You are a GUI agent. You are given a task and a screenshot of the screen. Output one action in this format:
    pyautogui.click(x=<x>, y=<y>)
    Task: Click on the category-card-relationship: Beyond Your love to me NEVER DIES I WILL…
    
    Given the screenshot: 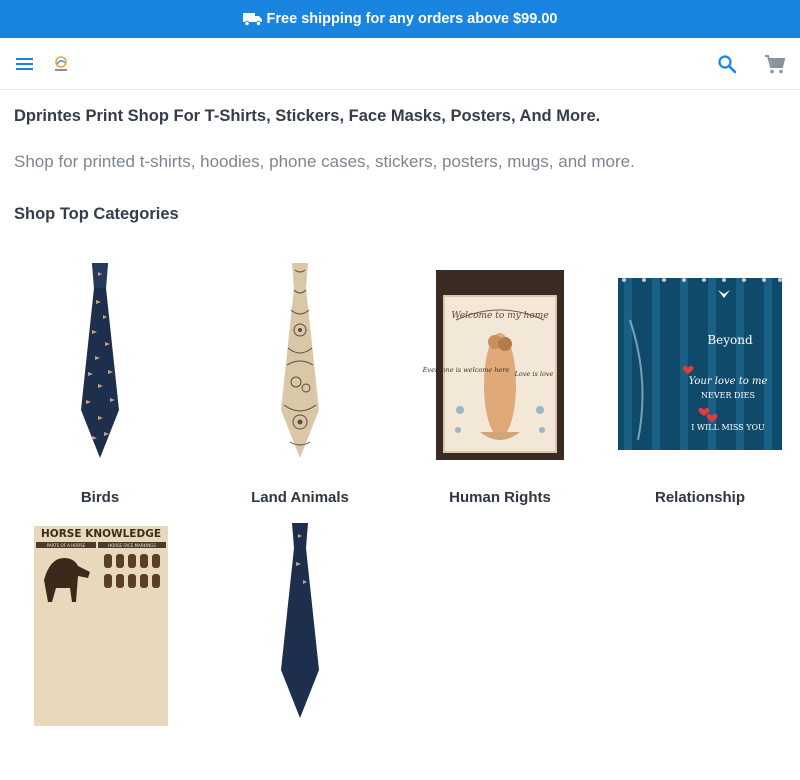 What is the action you would take?
    pyautogui.click(x=700, y=390)
    